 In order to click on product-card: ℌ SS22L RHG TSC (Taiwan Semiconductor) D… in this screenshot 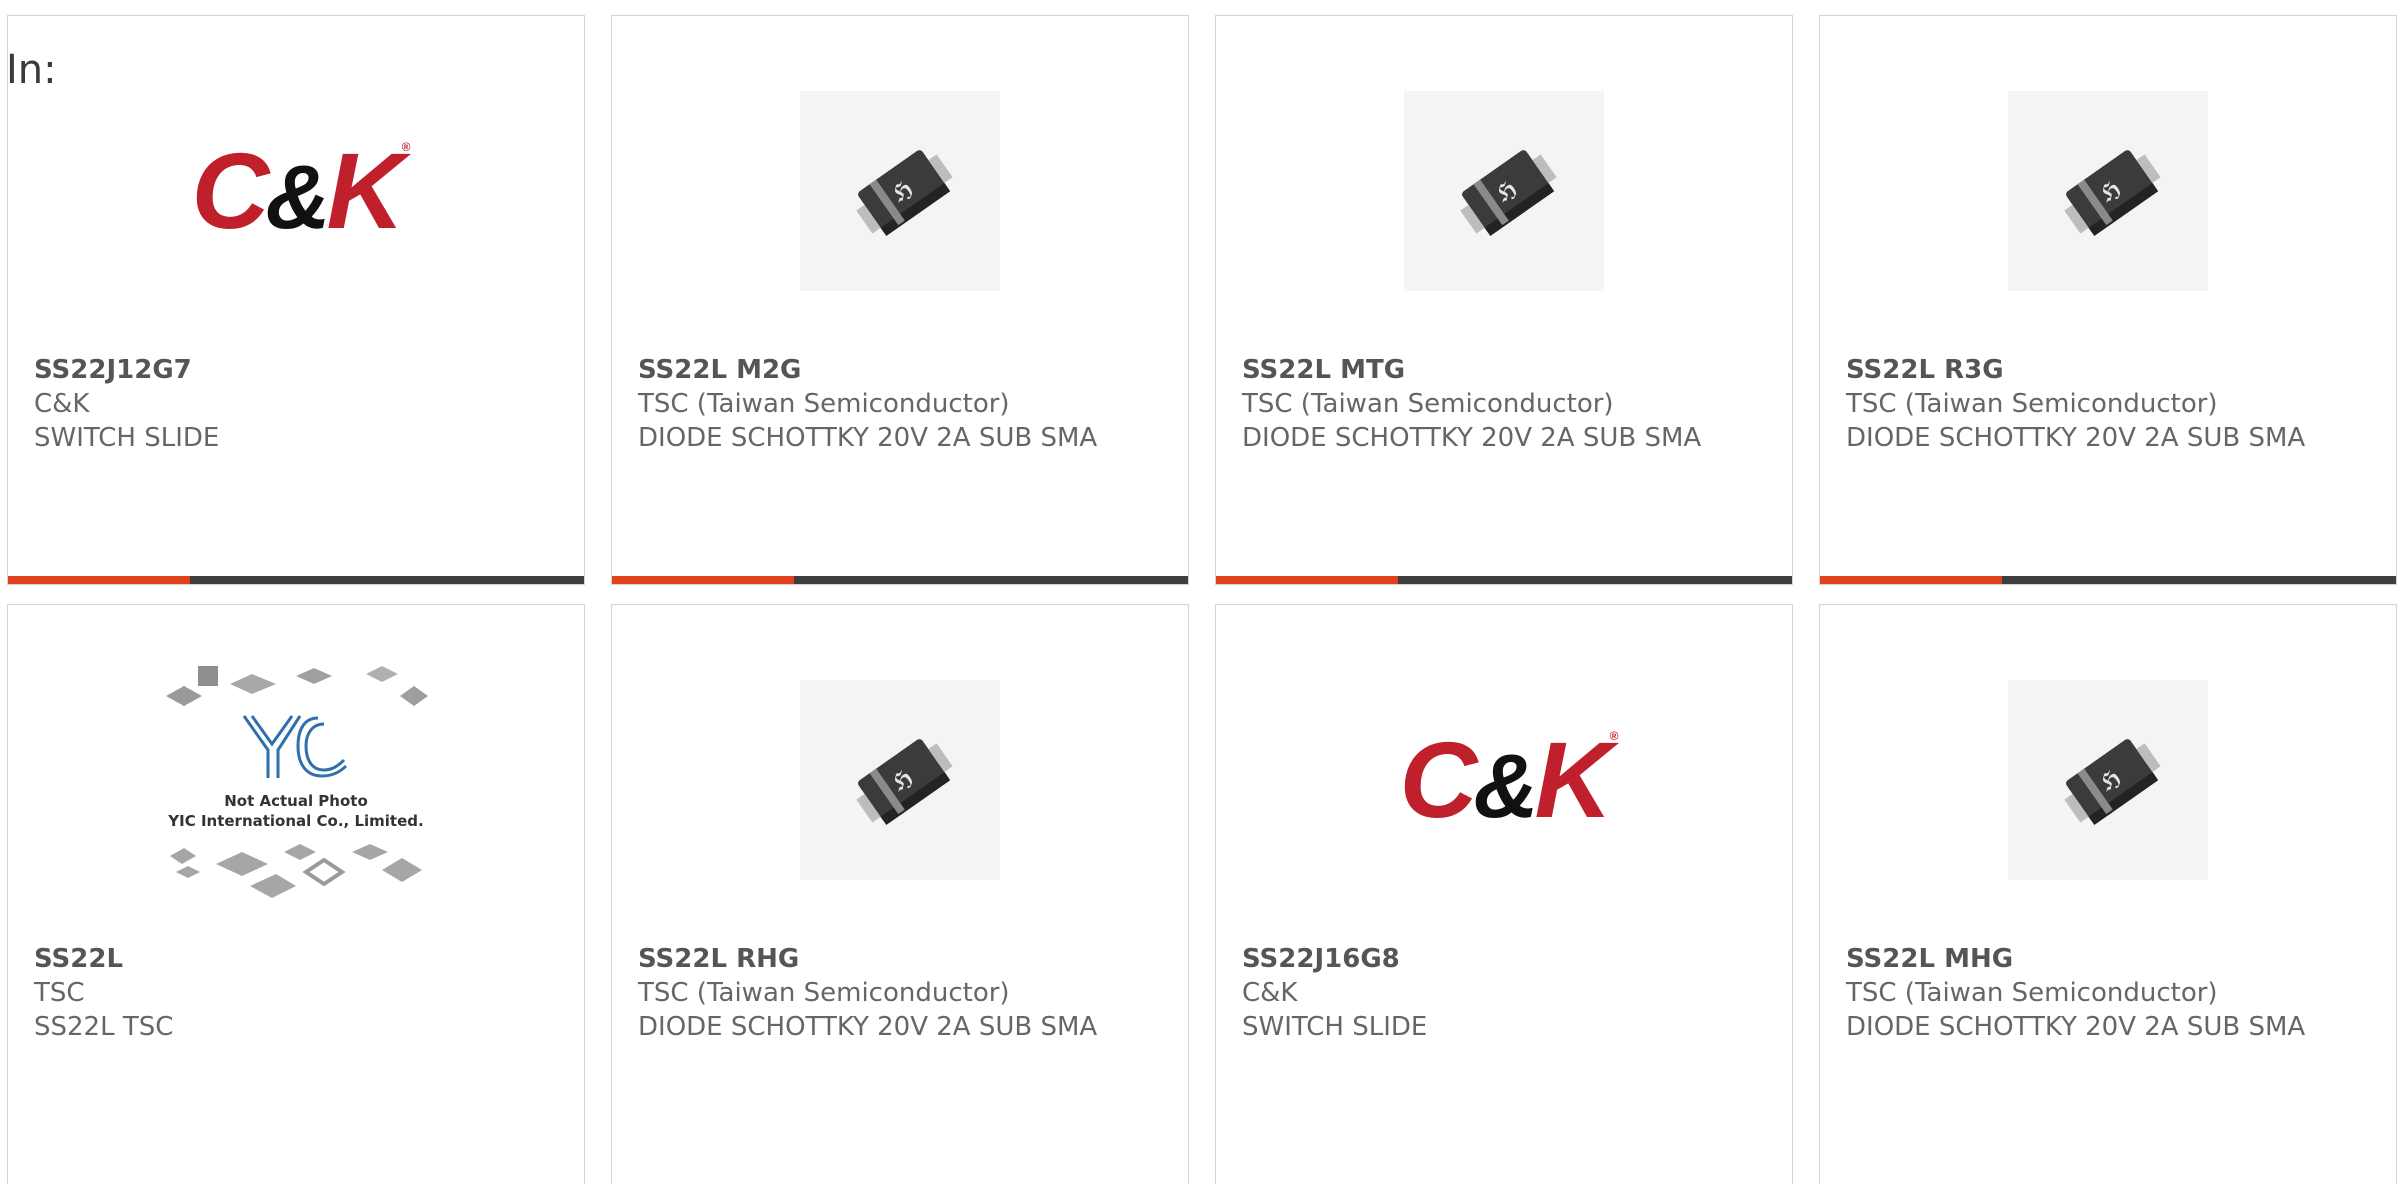, I will do `click(900, 894)`.